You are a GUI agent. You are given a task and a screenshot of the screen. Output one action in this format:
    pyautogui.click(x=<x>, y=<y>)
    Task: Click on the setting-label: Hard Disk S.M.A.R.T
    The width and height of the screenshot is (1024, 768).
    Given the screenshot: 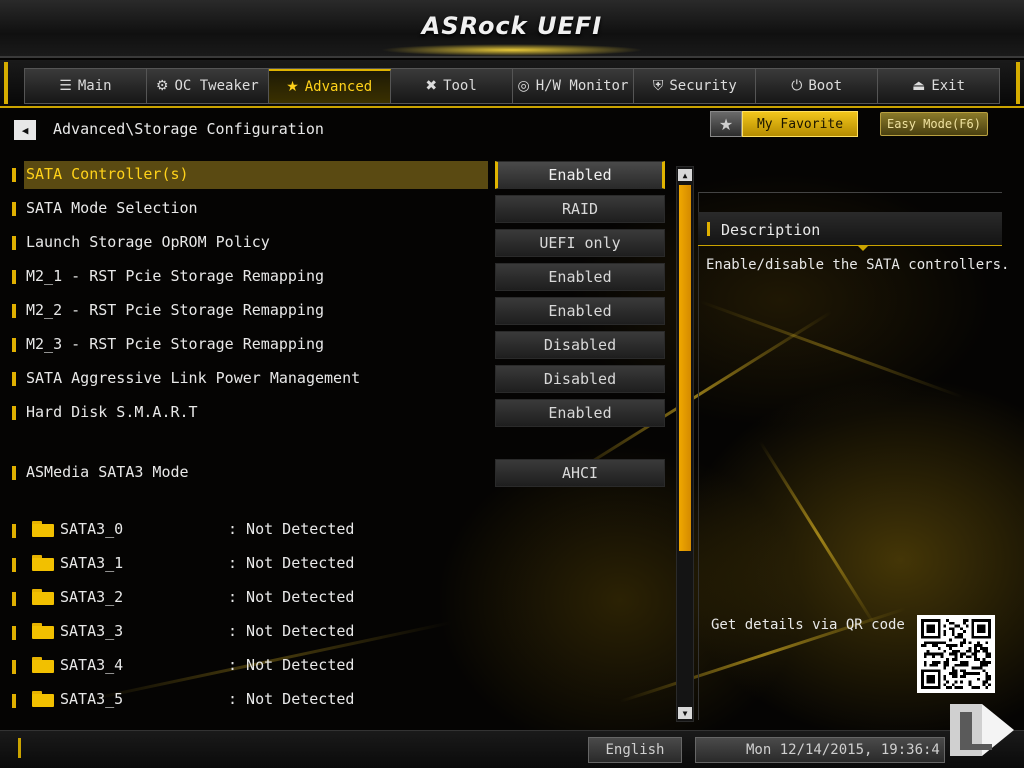 What is the action you would take?
    pyautogui.click(x=112, y=412)
    